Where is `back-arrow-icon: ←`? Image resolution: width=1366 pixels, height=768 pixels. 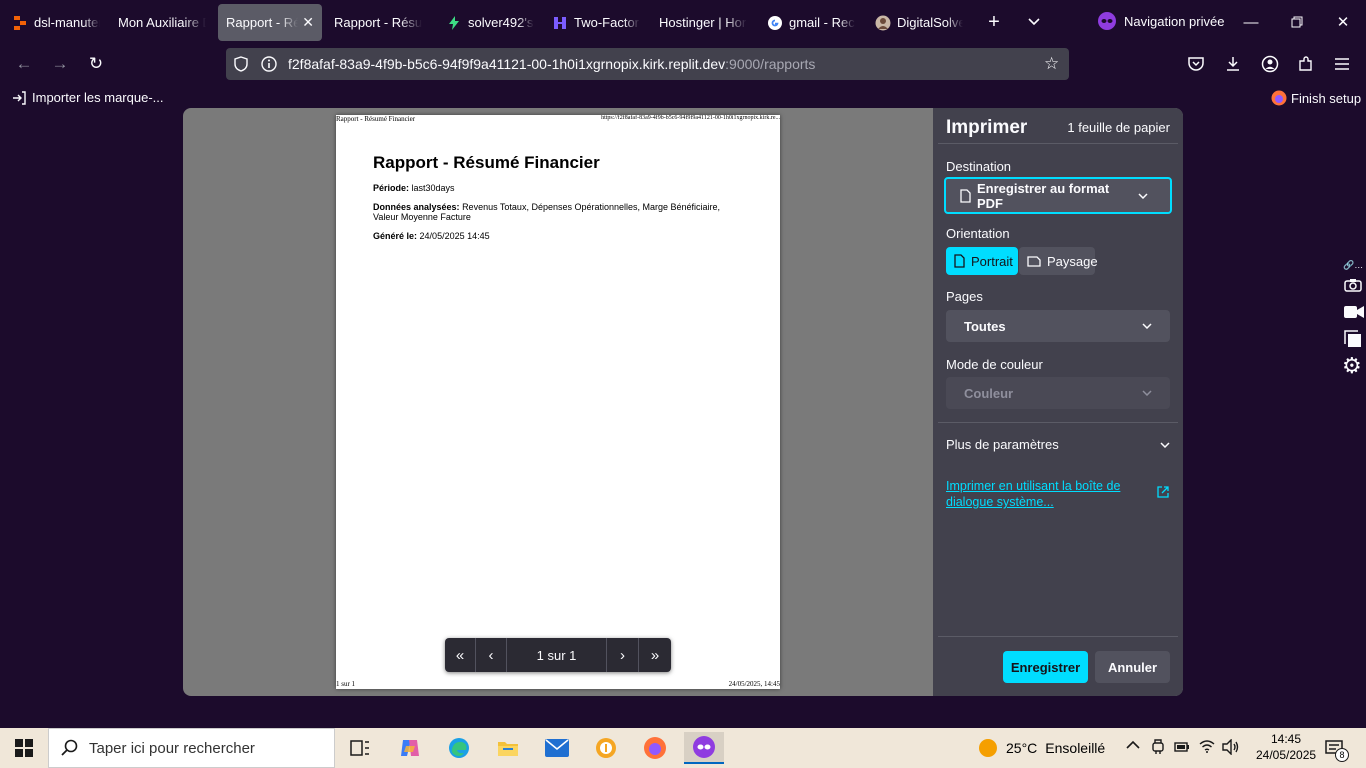
back-arrow-icon: ← is located at coordinates (24, 64).